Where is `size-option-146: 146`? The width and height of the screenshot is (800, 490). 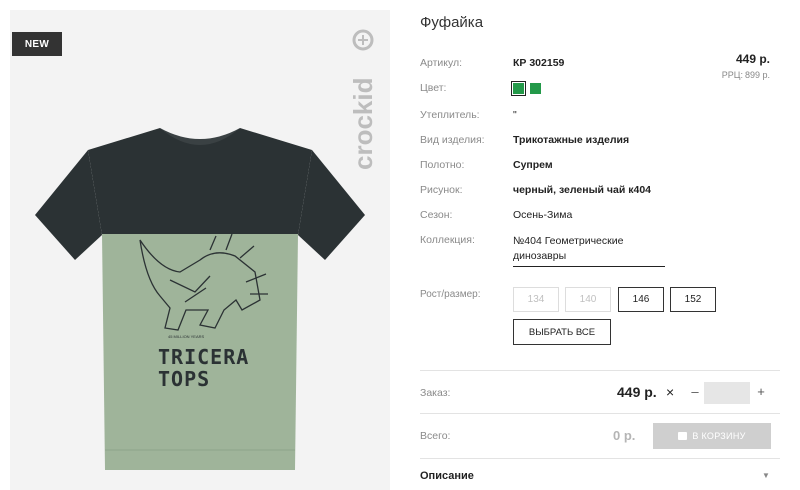 size-option-146: 146 is located at coordinates (641, 299).